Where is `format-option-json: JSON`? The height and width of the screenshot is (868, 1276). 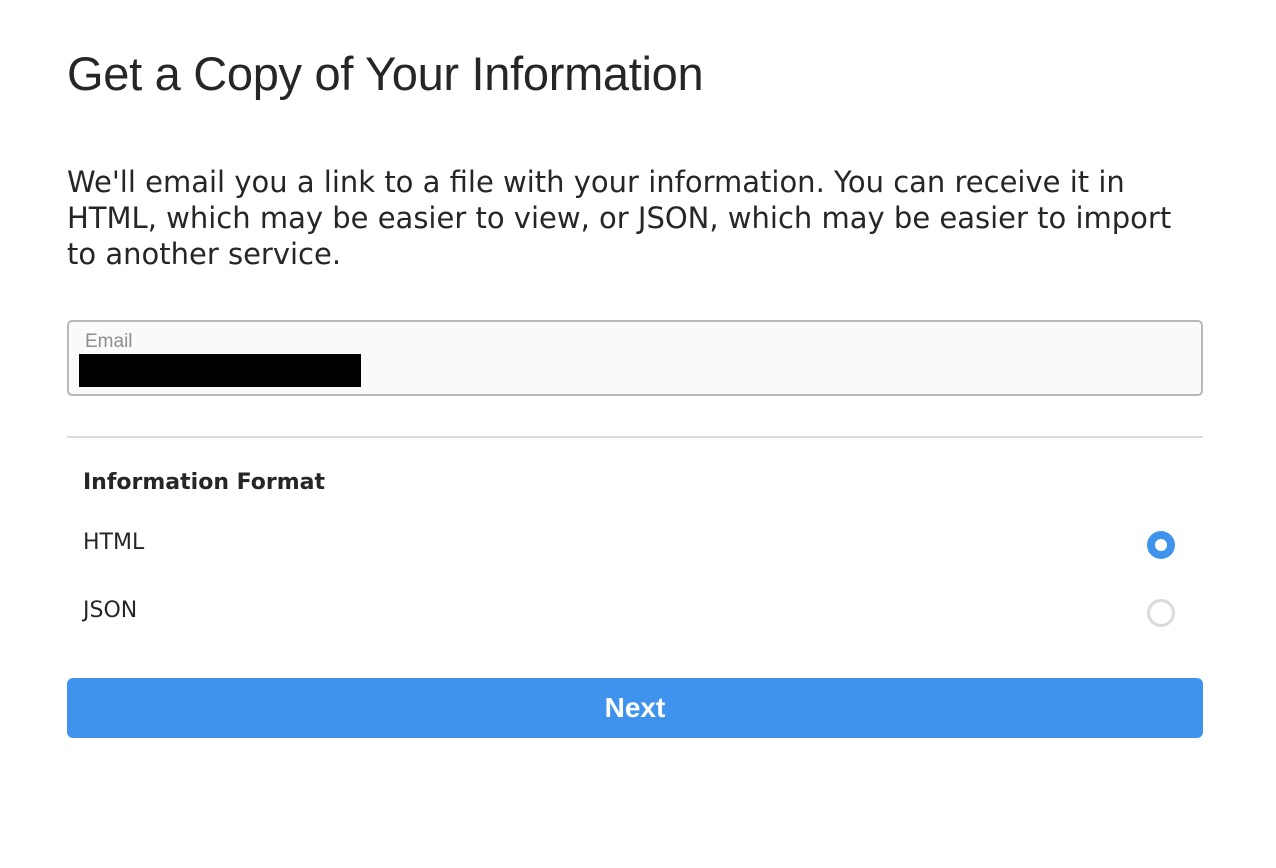
format-option-json: JSON is located at coordinates (635, 613).